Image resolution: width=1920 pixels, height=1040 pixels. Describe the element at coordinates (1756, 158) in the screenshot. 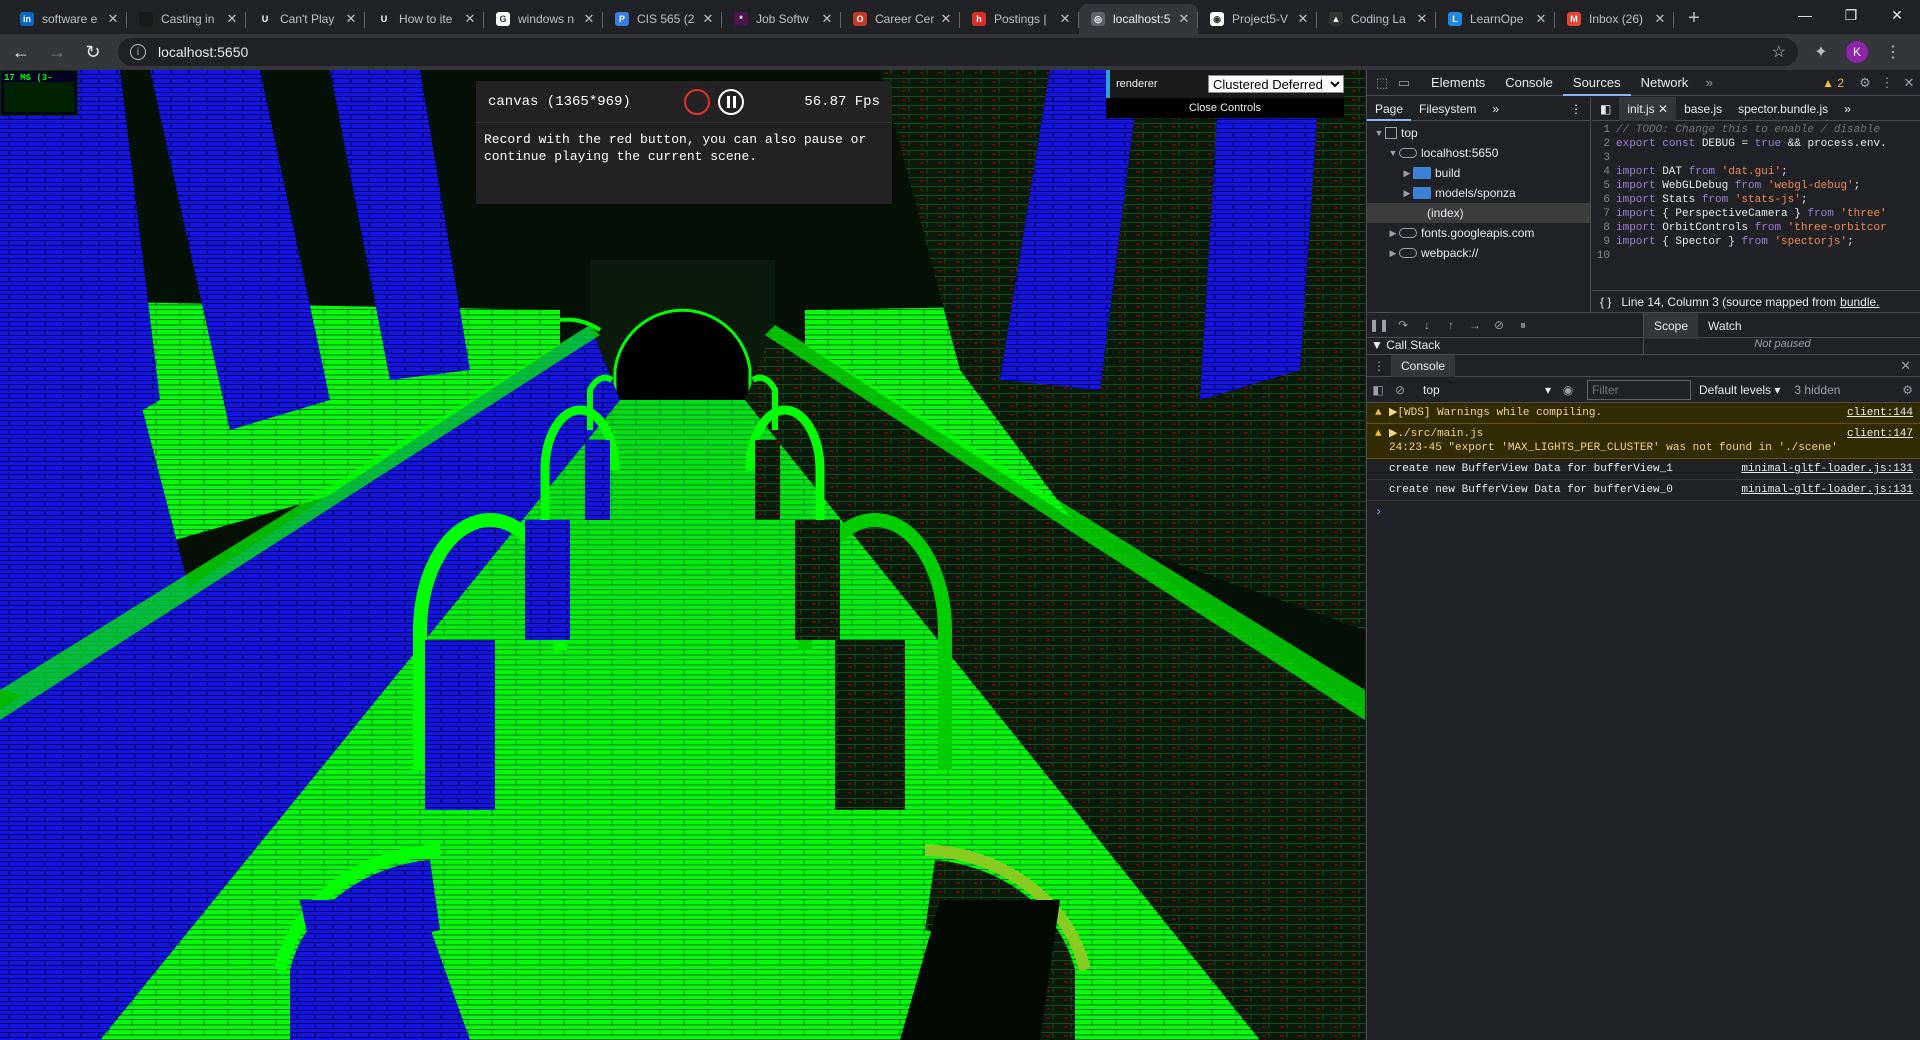

I see `code-line: 3` at that location.